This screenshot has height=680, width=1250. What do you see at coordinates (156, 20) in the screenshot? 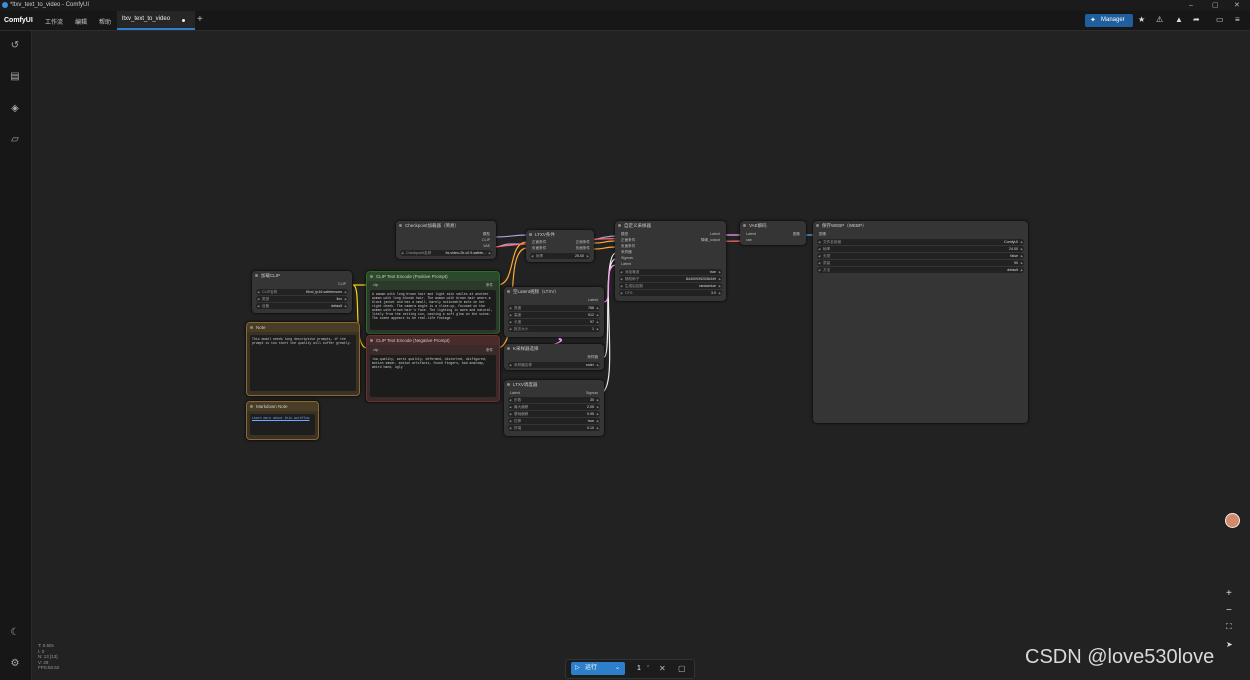
I see `workflow-tab: ltxv_text_to_video` at bounding box center [156, 20].